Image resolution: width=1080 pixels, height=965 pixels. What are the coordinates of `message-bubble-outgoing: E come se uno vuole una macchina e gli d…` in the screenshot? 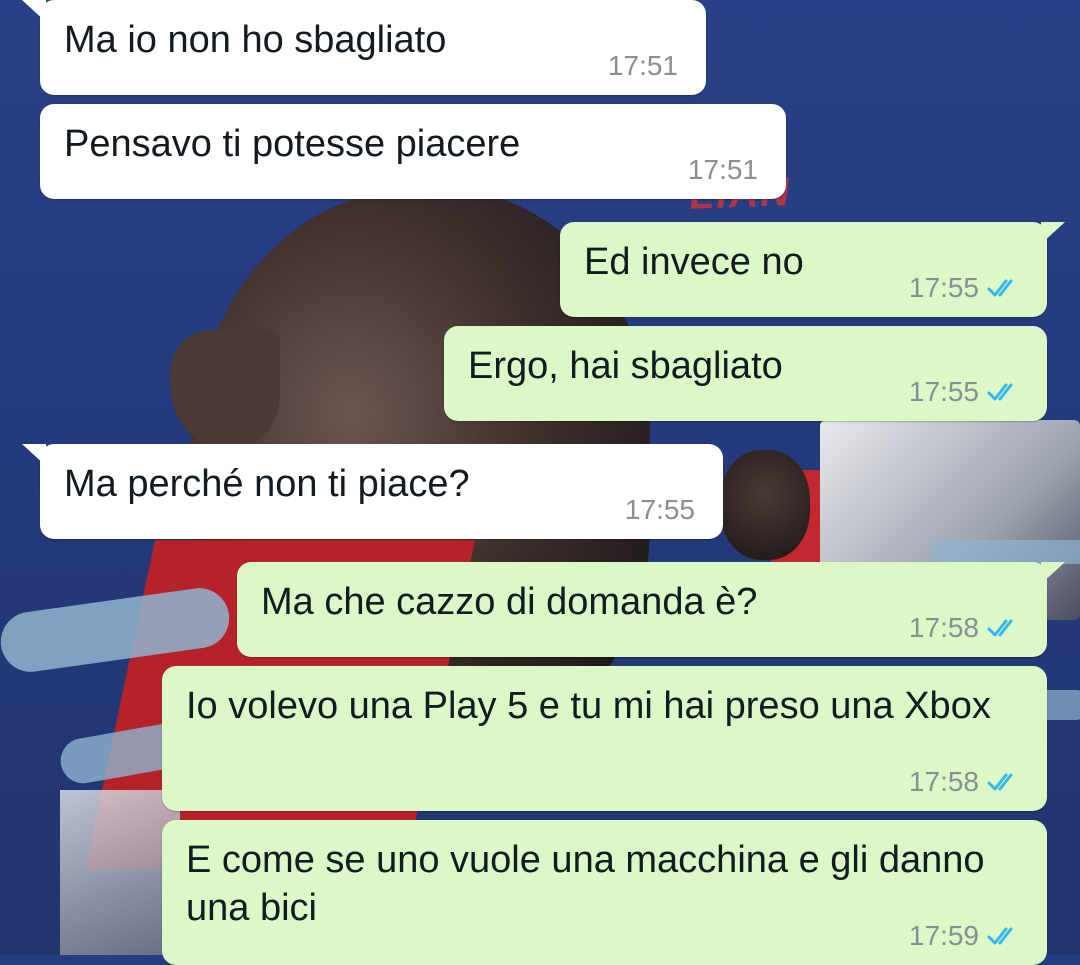 It's located at (604, 892).